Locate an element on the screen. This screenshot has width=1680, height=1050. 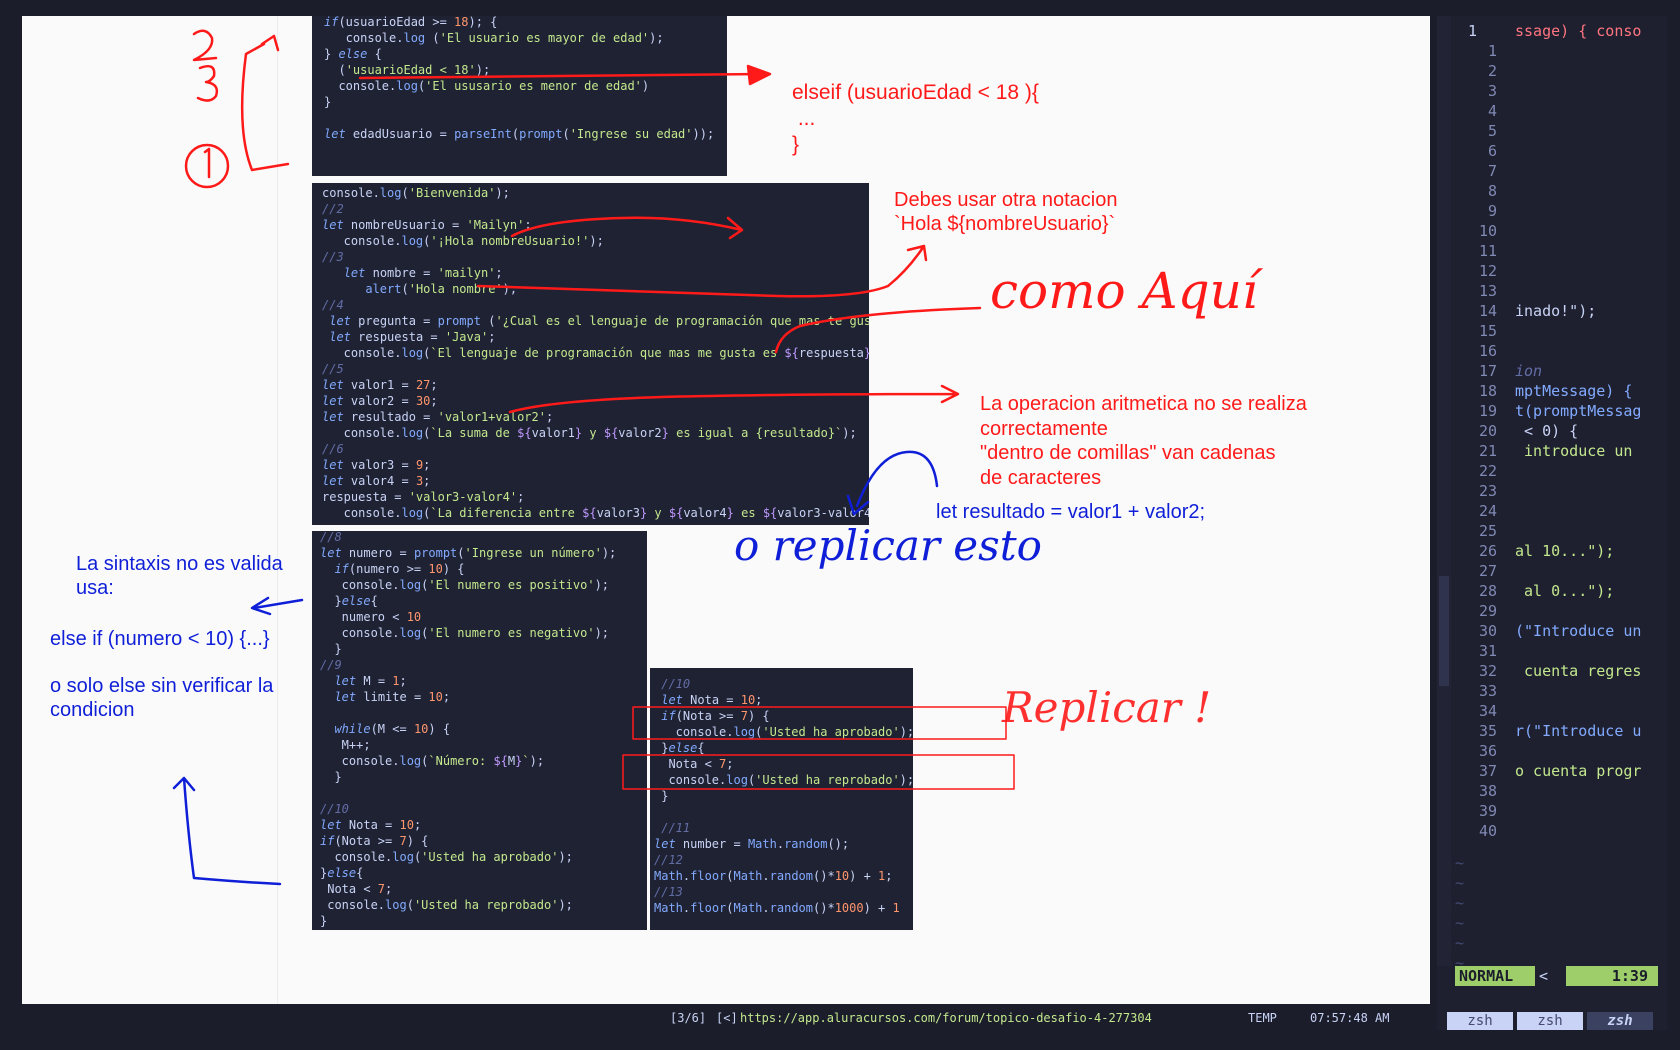
vim-line: 8 is located at coordinates (1552, 192).